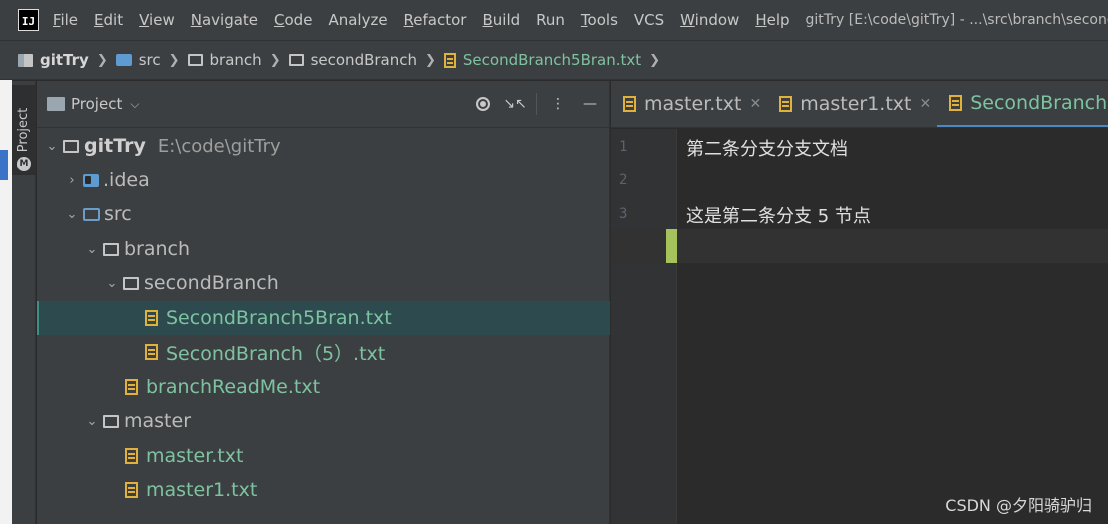 The image size is (1108, 524). Describe the element at coordinates (514, 104) in the screenshot. I see `collapse-all-icon: ↘↖` at that location.